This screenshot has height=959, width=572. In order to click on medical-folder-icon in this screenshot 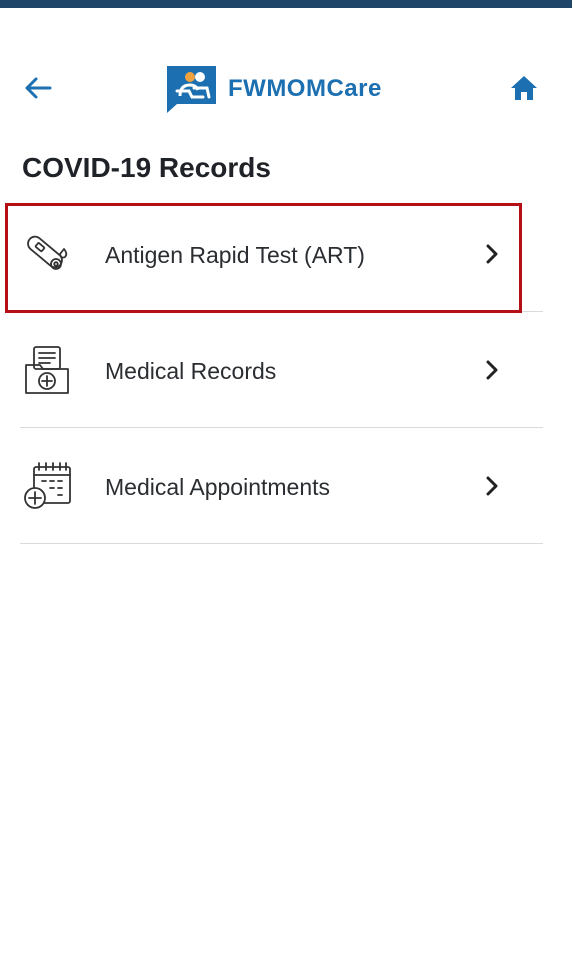, I will do `click(47, 370)`.